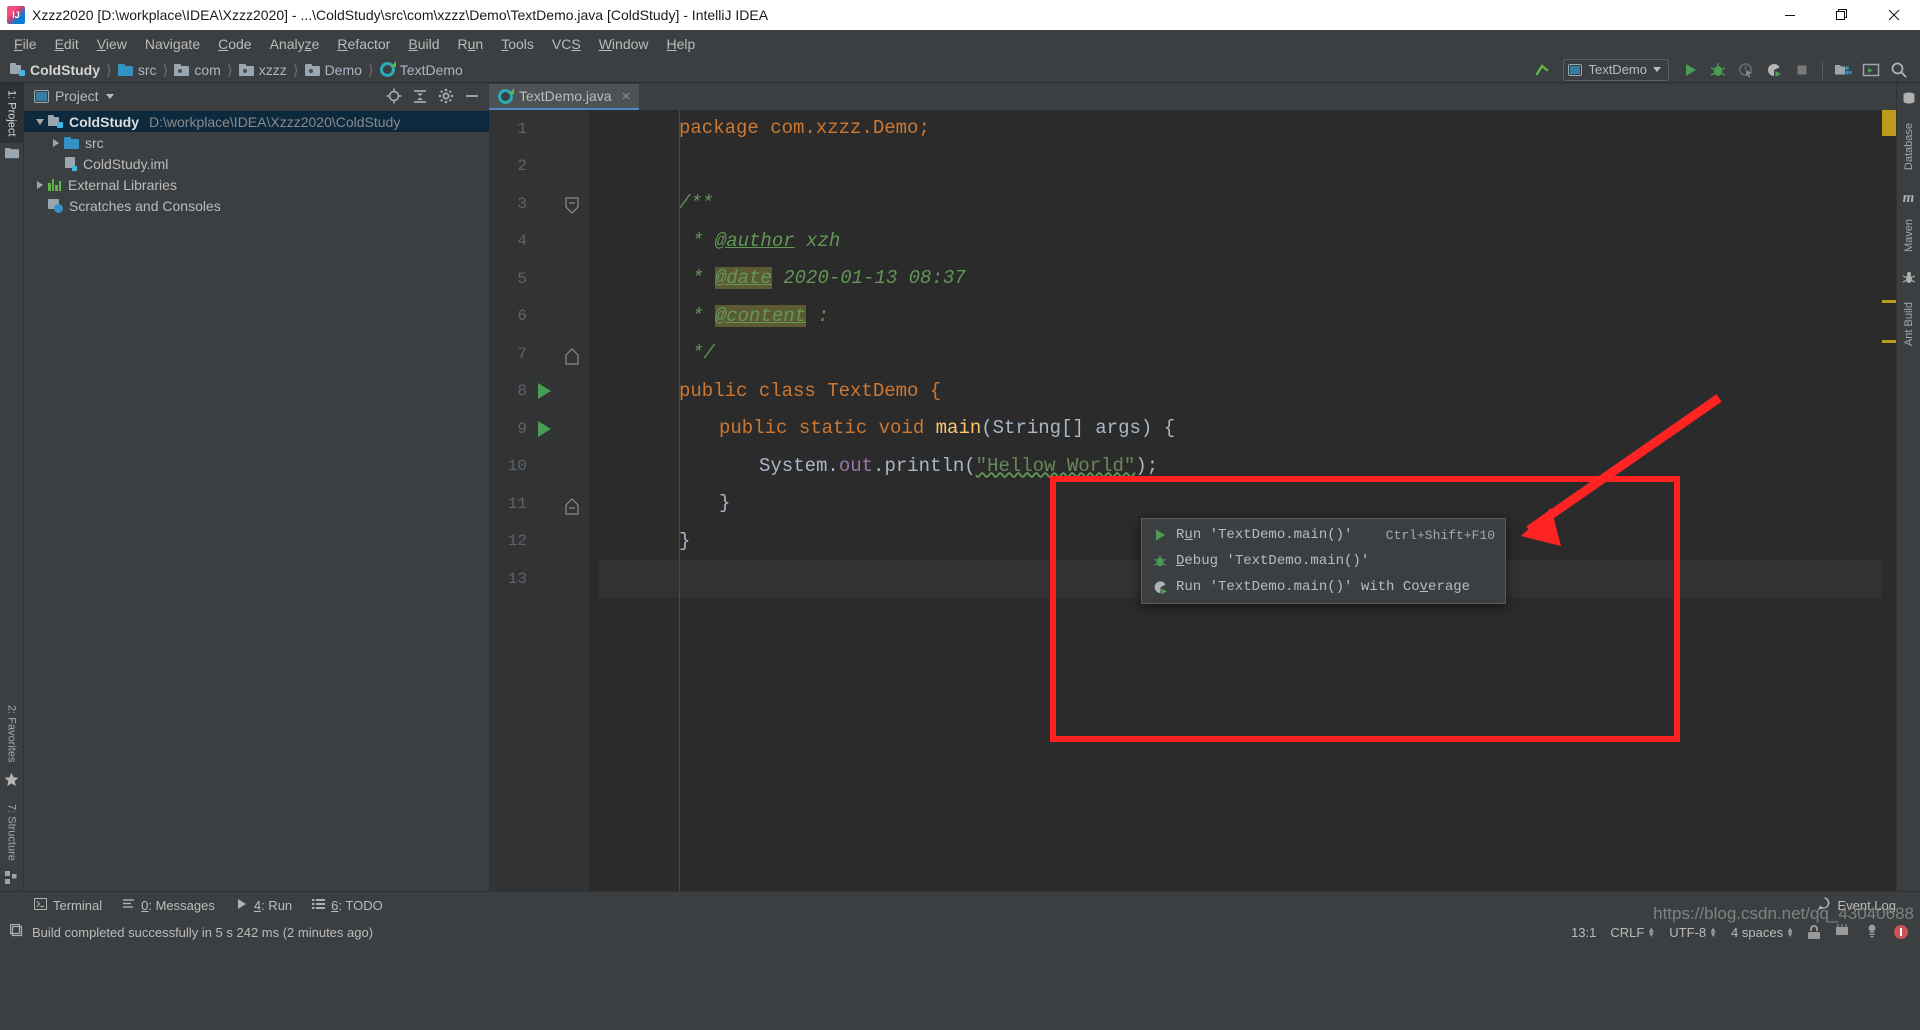  I want to click on code-line-5: * @date 2020-01-13 08:37, so click(1240, 279).